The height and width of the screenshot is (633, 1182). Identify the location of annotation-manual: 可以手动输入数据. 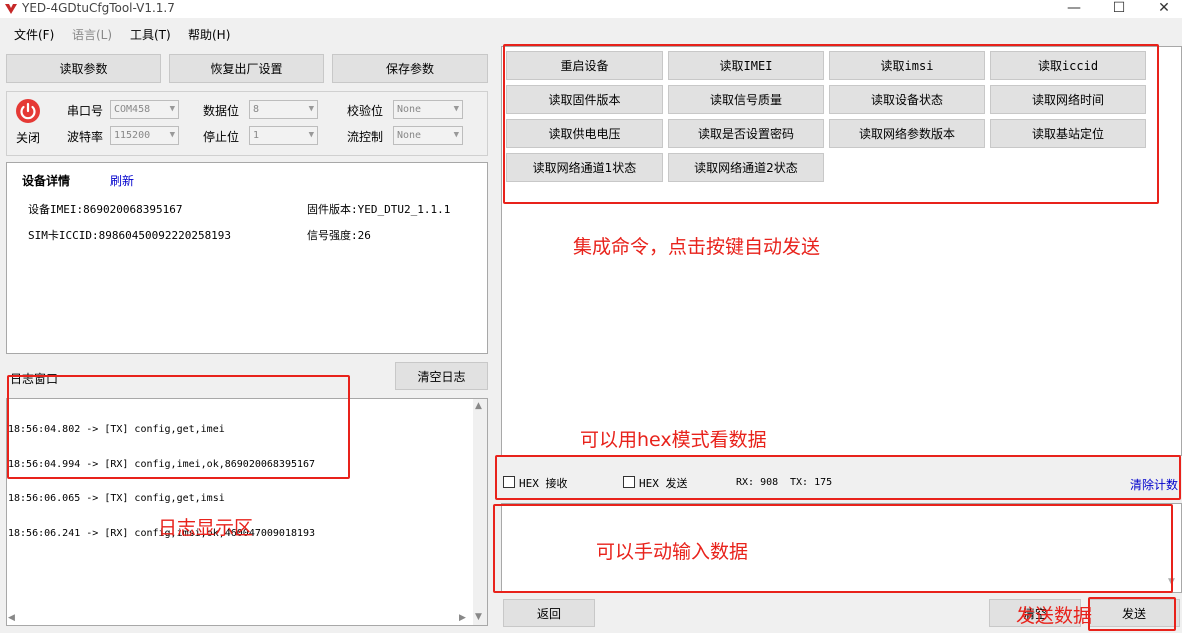
(672, 552).